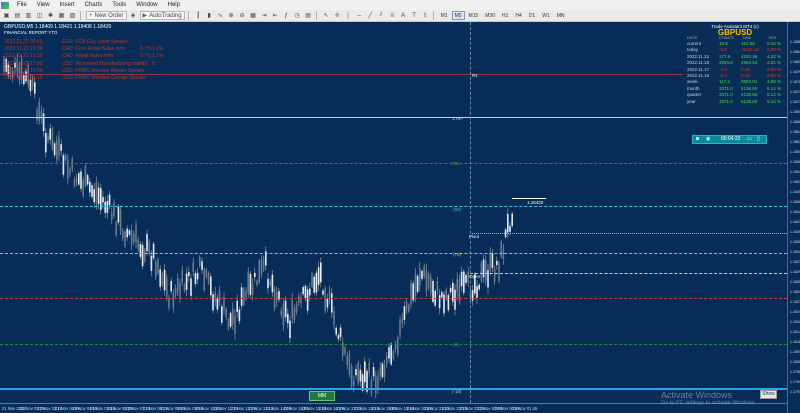  What do you see at coordinates (490, 15) in the screenshot?
I see `timeframe-m30: M30` at bounding box center [490, 15].